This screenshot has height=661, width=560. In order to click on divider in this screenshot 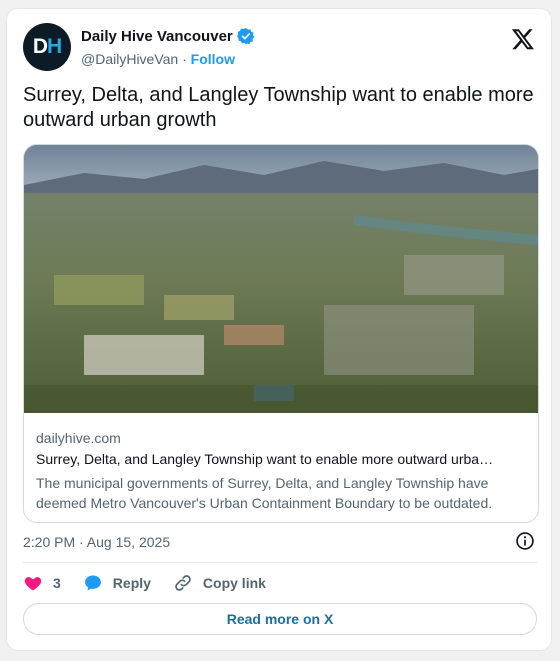, I will do `click(280, 562)`.